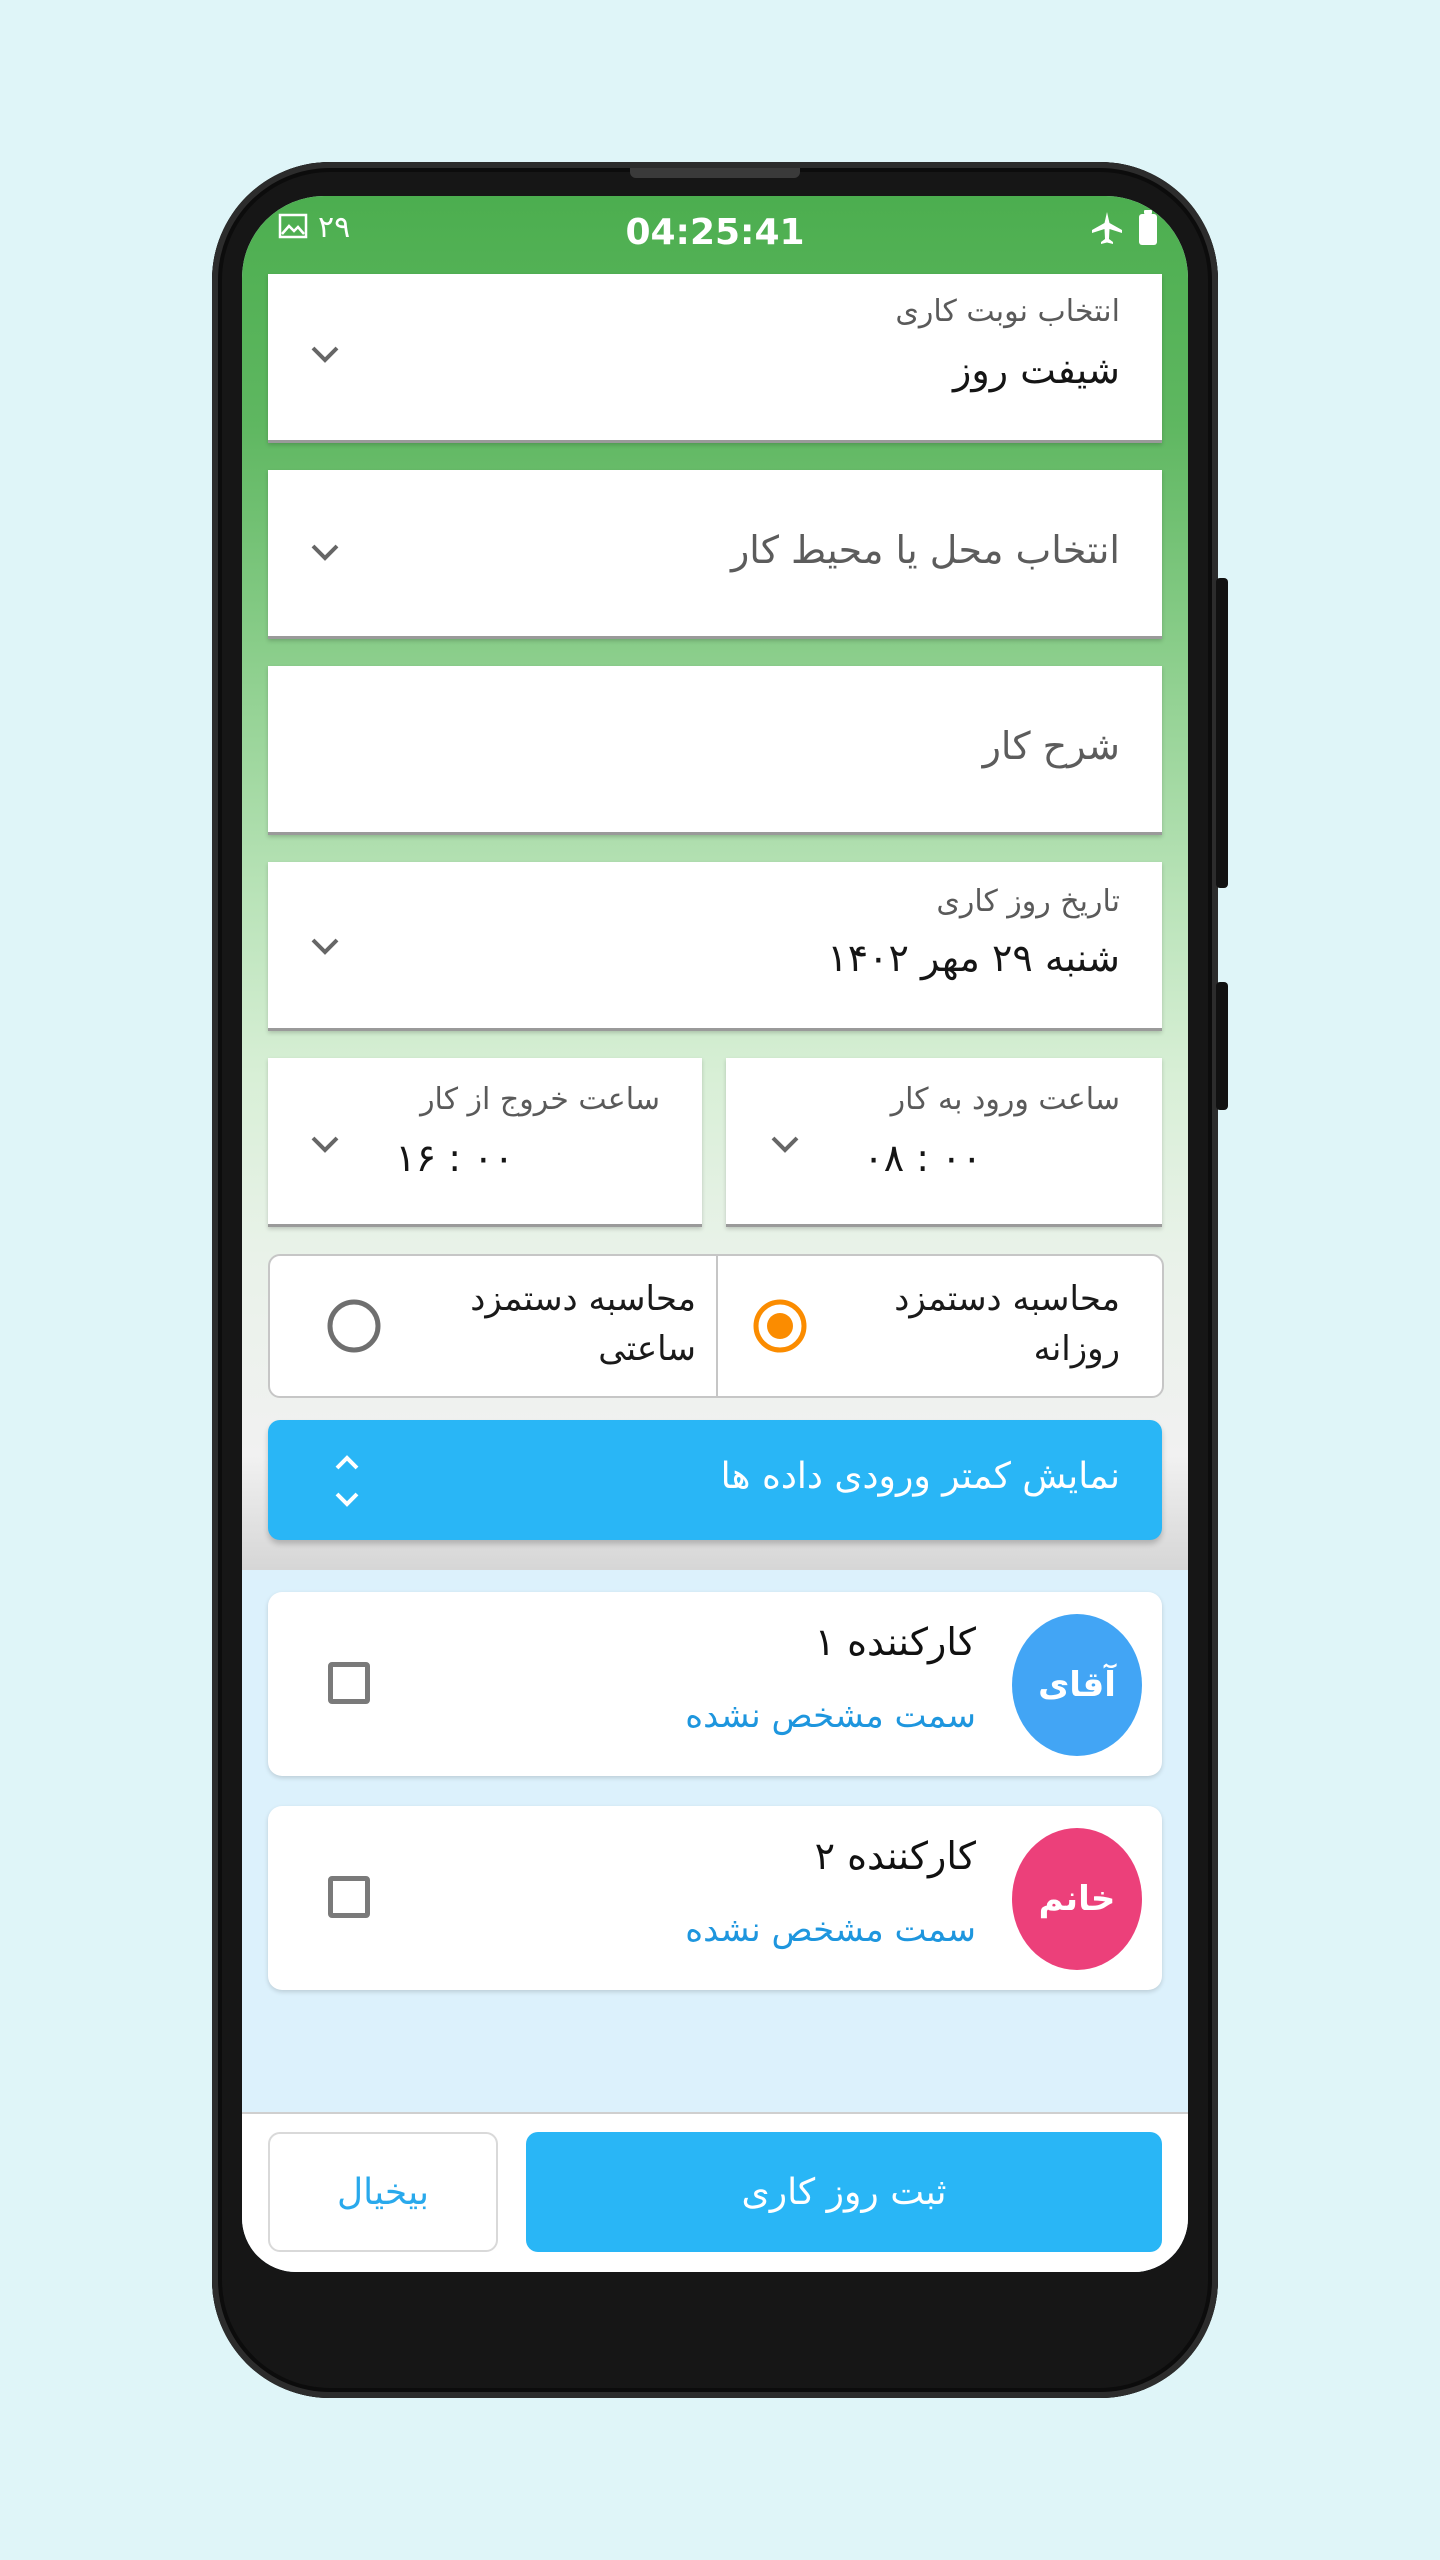  I want to click on cancel-button: بیخیال, so click(383, 2192).